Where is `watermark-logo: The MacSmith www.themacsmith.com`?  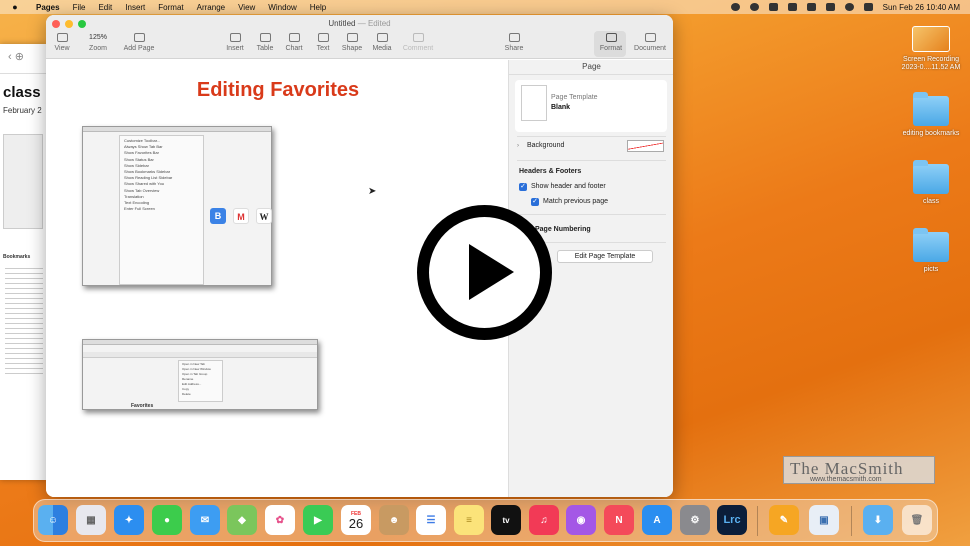
watermark-logo: The MacSmith www.themacsmith.com is located at coordinates (859, 470).